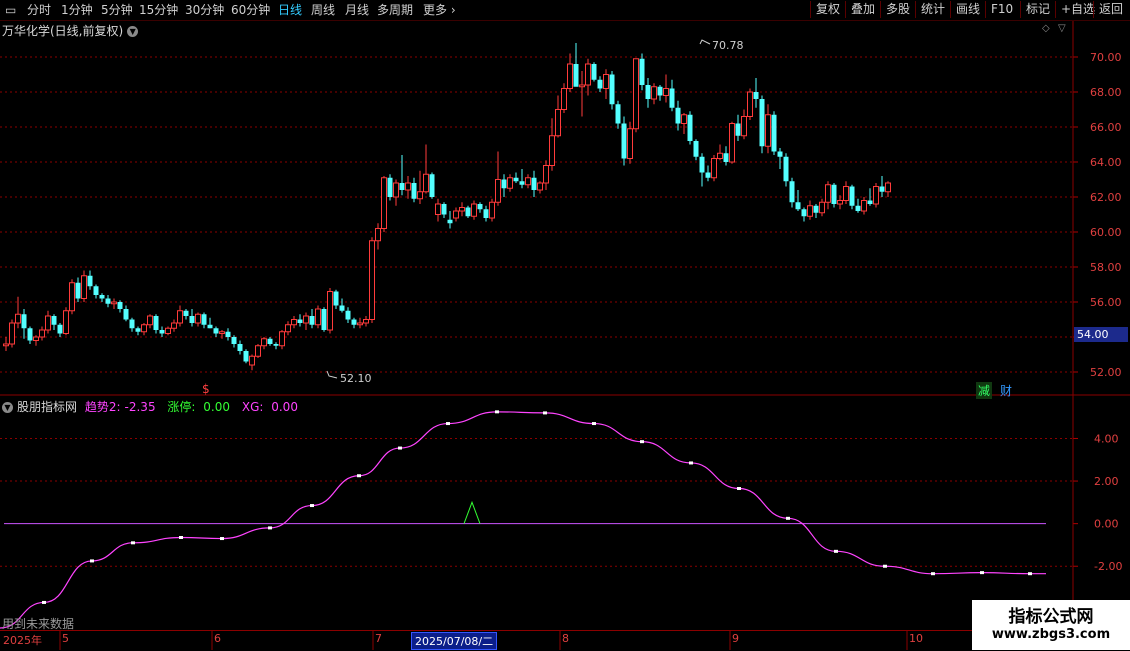  I want to click on period-tab-6: 日线, so click(290, 10).